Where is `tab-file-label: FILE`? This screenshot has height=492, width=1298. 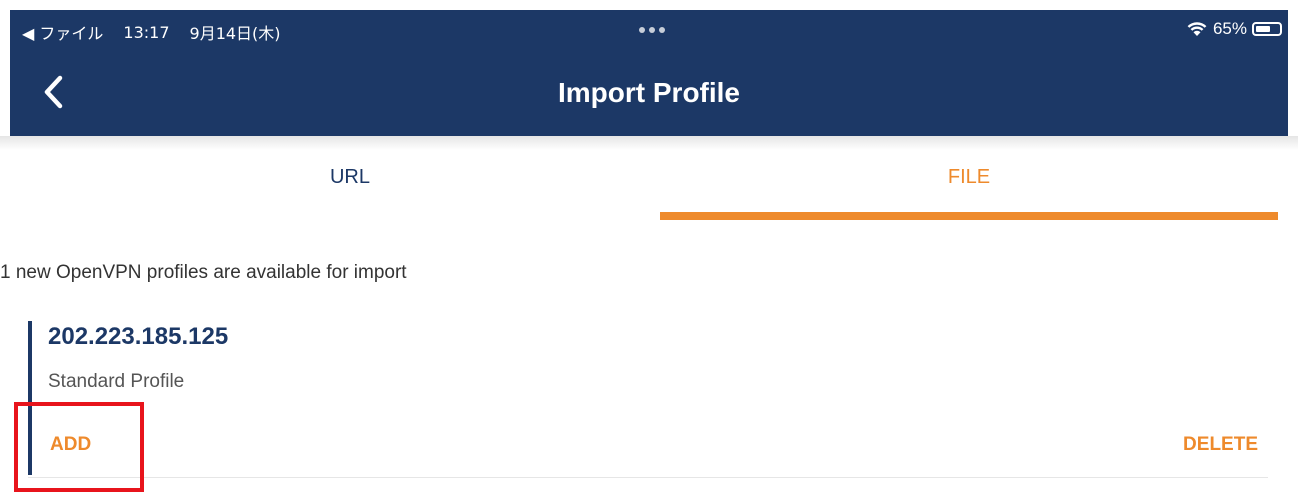 tab-file-label: FILE is located at coordinates (969, 177).